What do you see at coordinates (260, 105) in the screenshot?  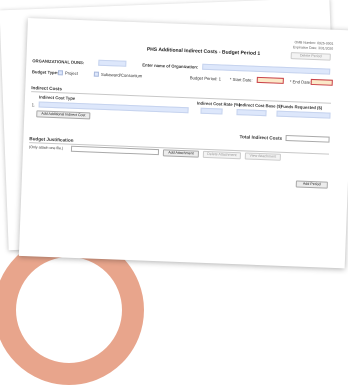 I see `col-base: Indirect Cost Base ($)` at bounding box center [260, 105].